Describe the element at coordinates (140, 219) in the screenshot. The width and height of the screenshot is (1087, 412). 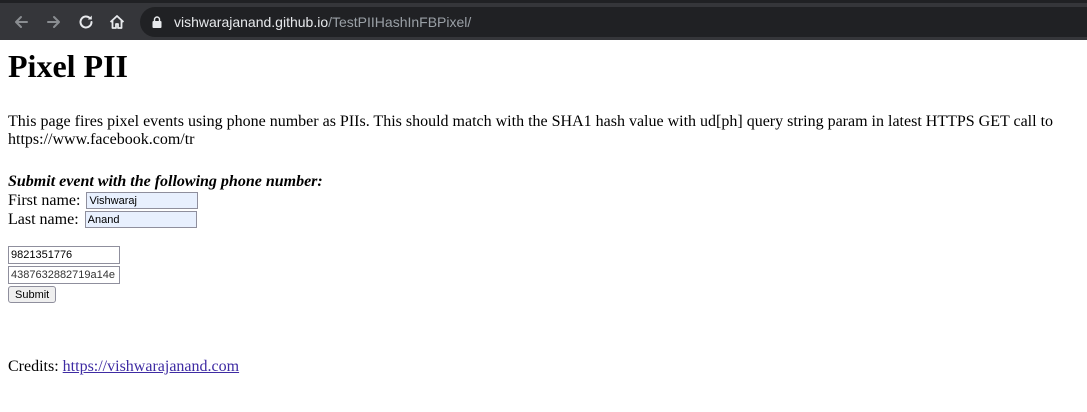
I see `last-name-input` at that location.